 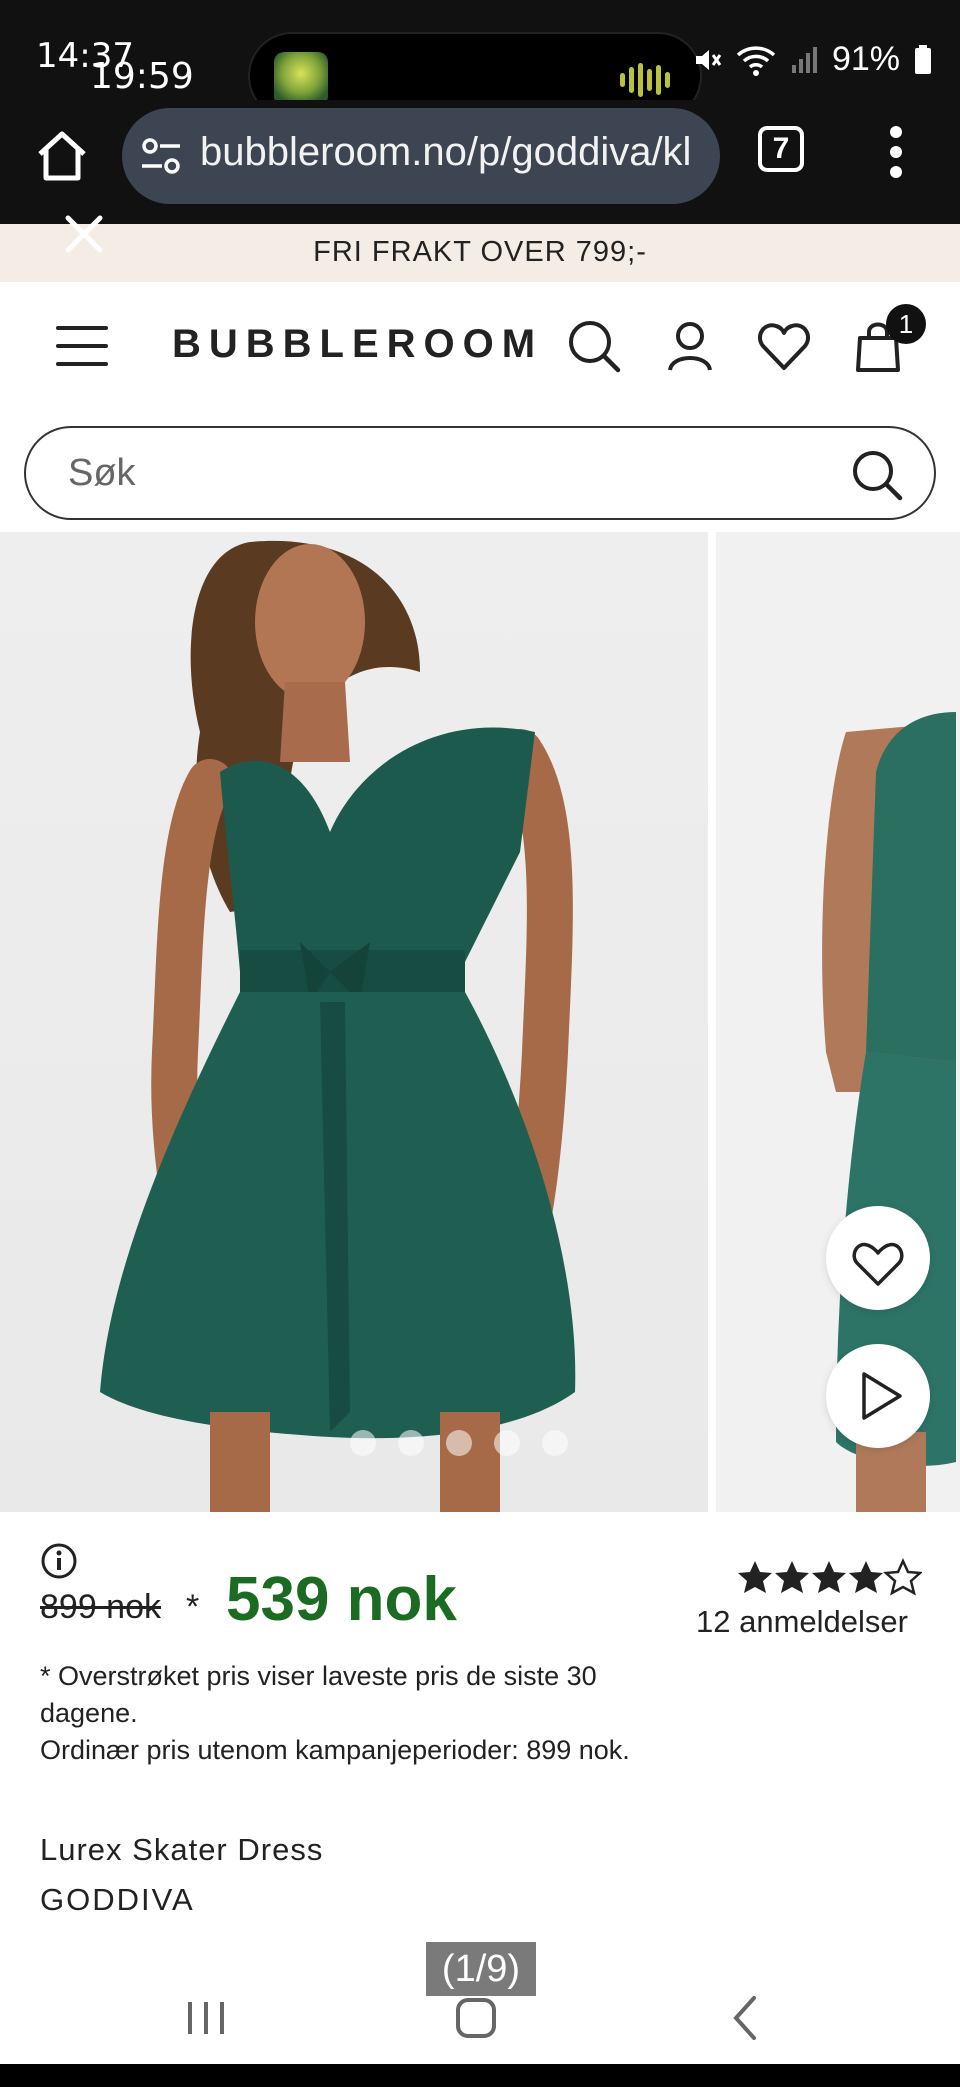 I want to click on rating-stars, so click(x=829, y=1578).